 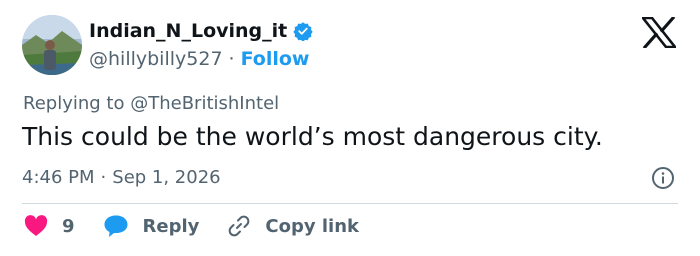 What do you see at coordinates (74, 103) in the screenshot?
I see `replying-prefix: Replying to` at bounding box center [74, 103].